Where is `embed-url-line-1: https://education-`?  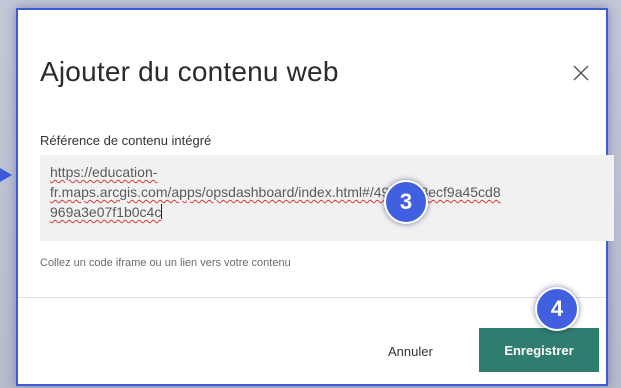 embed-url-line-1: https://education- is located at coordinates (104, 172).